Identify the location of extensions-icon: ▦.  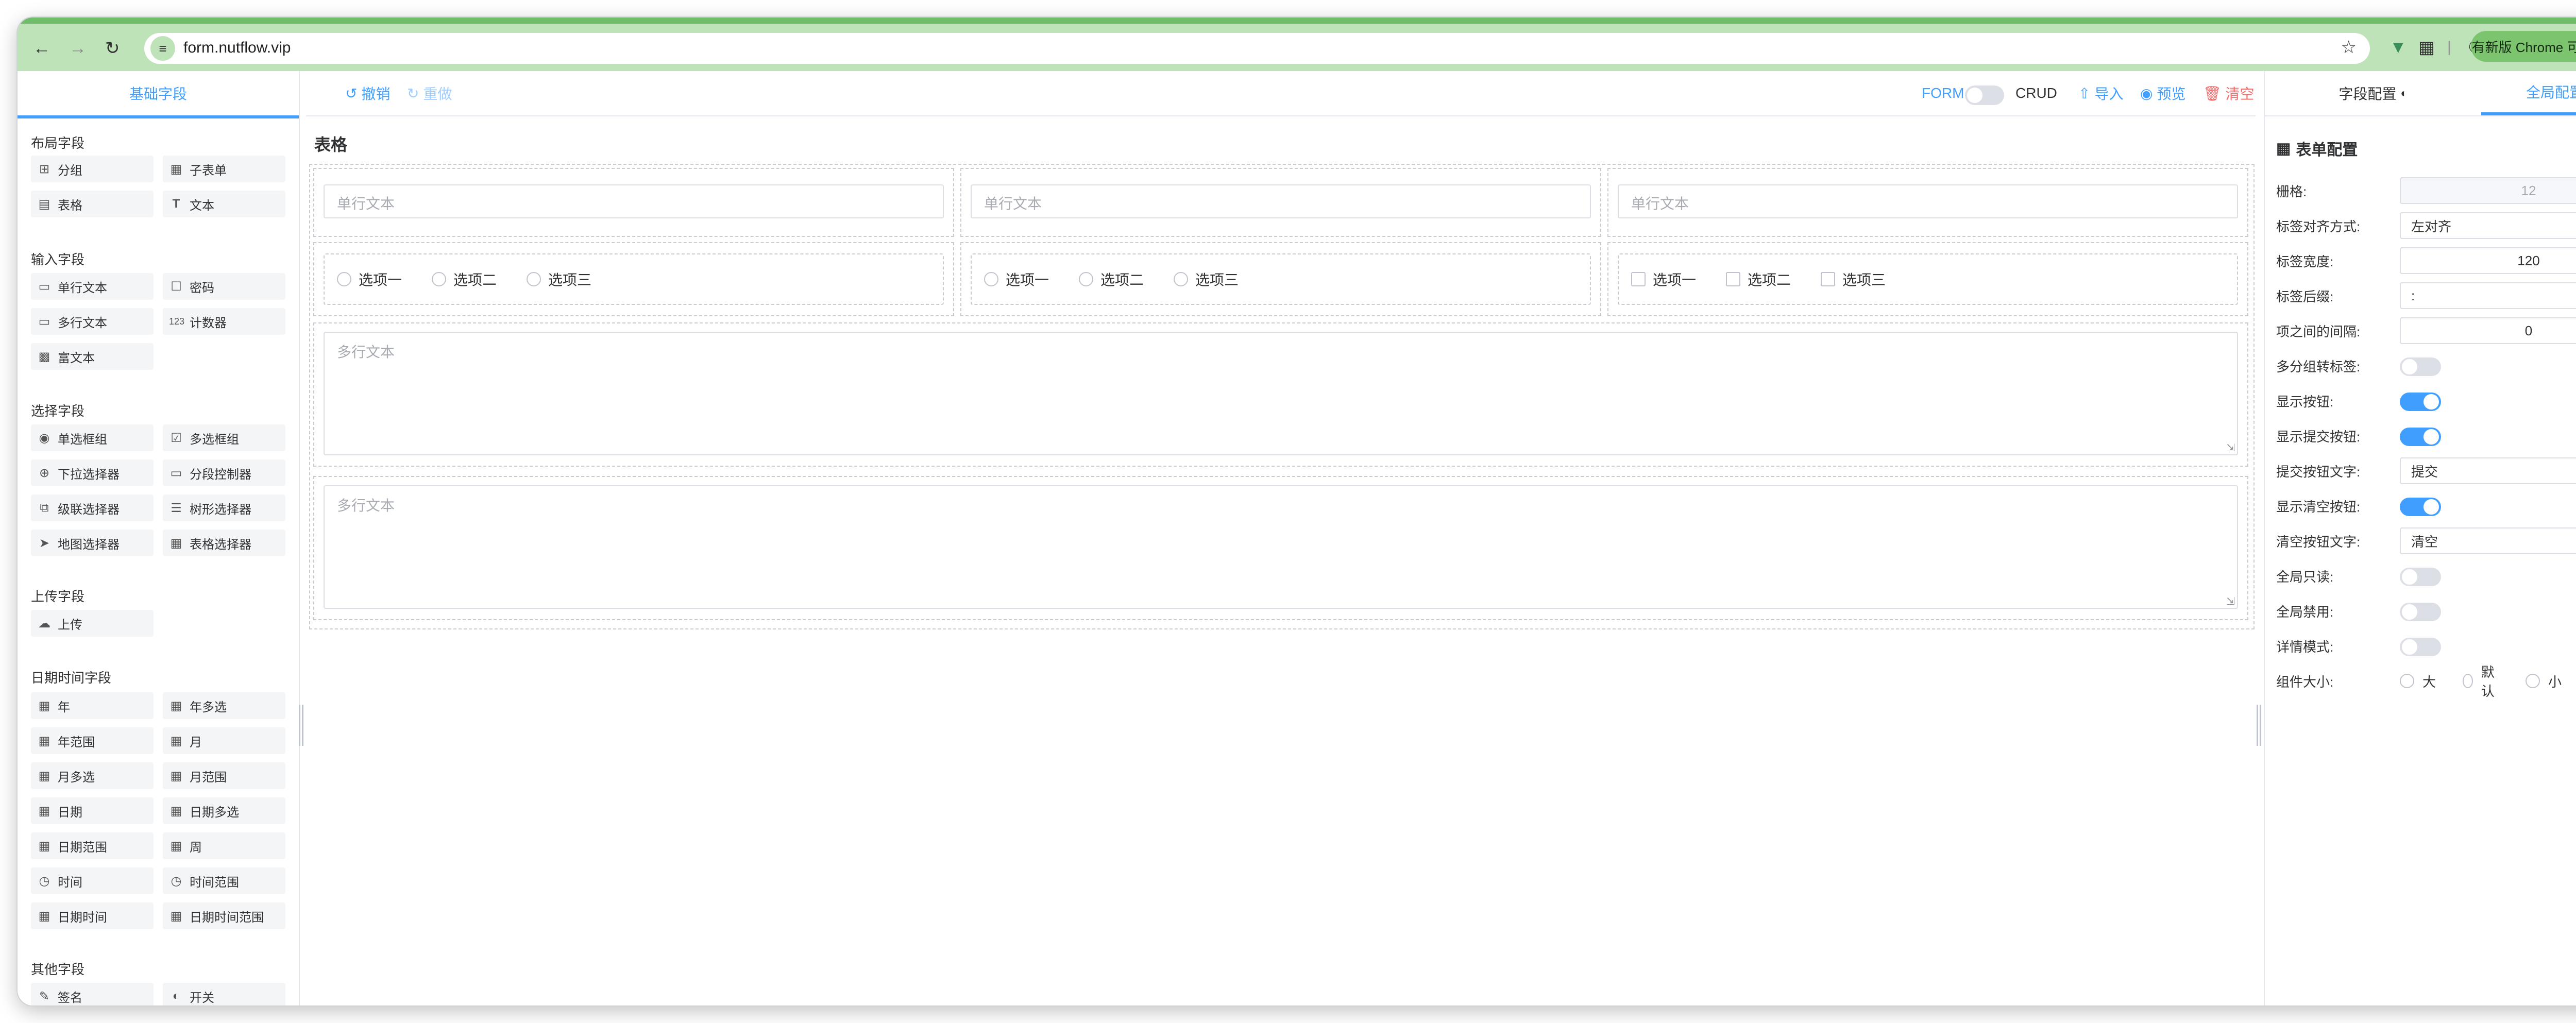
(2426, 47).